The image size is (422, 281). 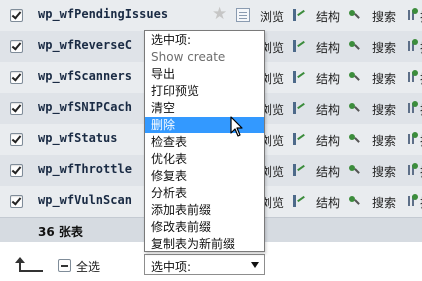 What do you see at coordinates (204, 40) in the screenshot?
I see `dropdown-option: 选中项:` at bounding box center [204, 40].